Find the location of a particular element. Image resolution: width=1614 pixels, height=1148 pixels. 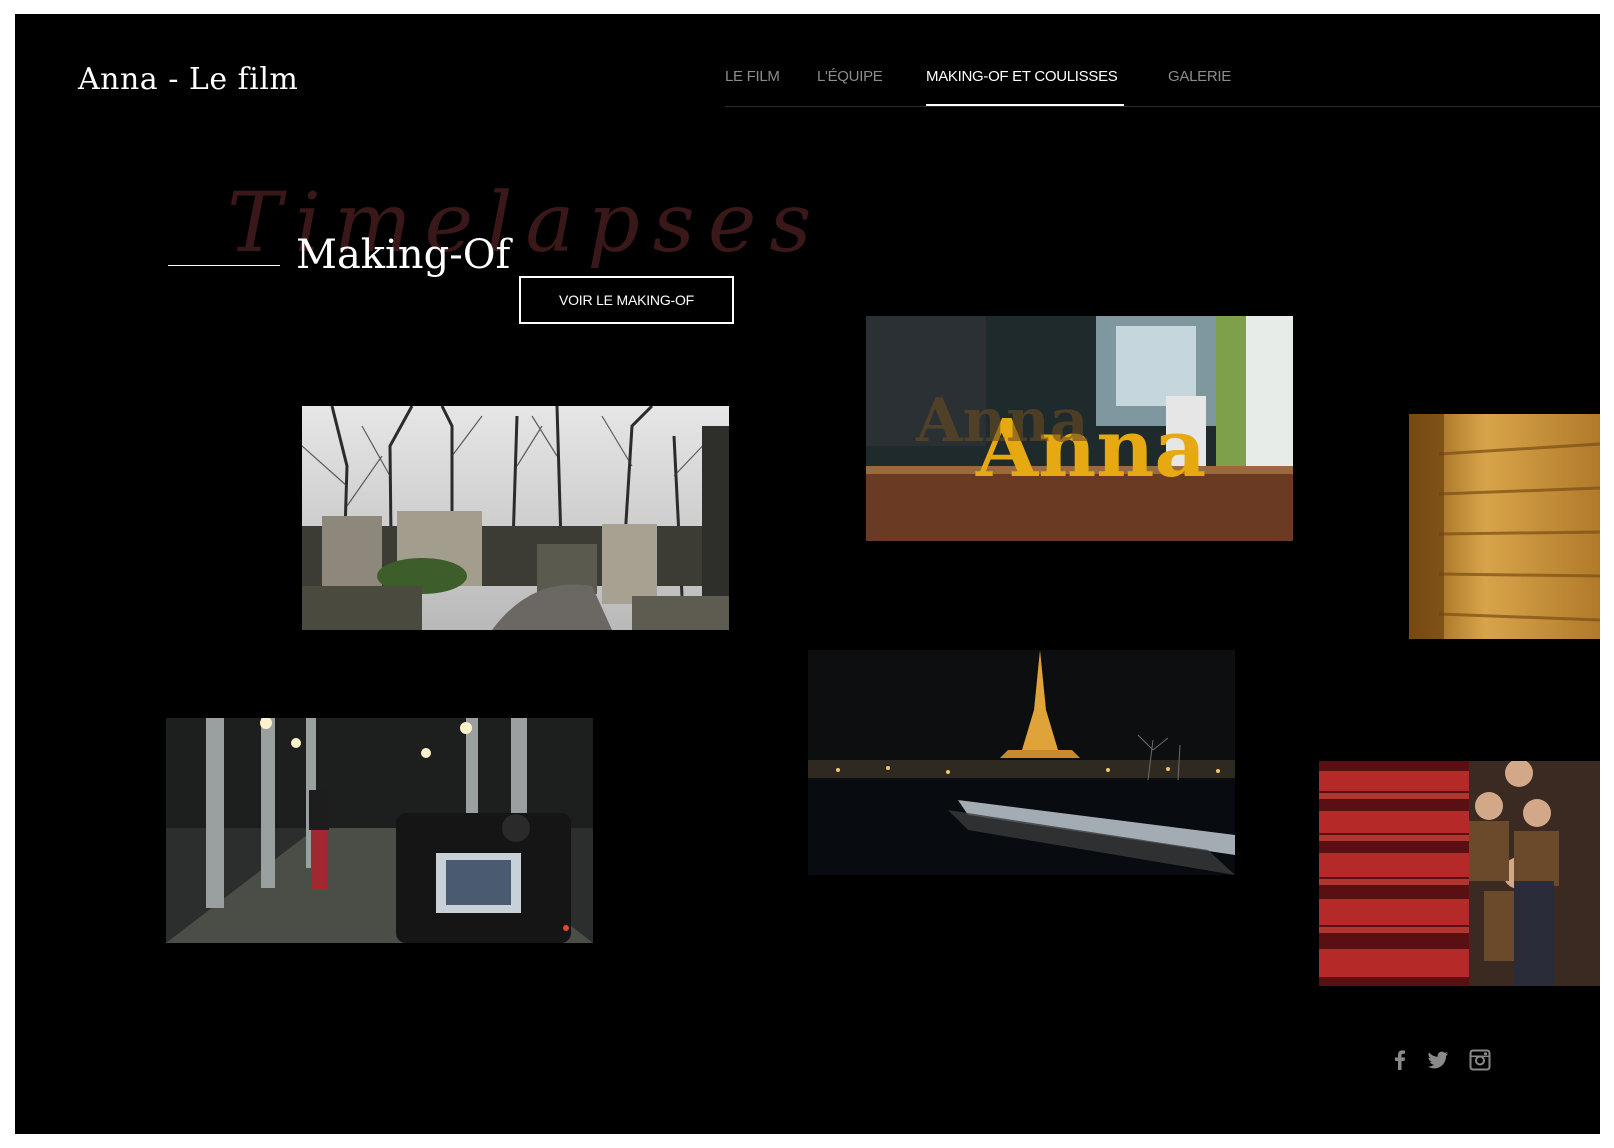

twitter-icon is located at coordinates (1438, 1060).